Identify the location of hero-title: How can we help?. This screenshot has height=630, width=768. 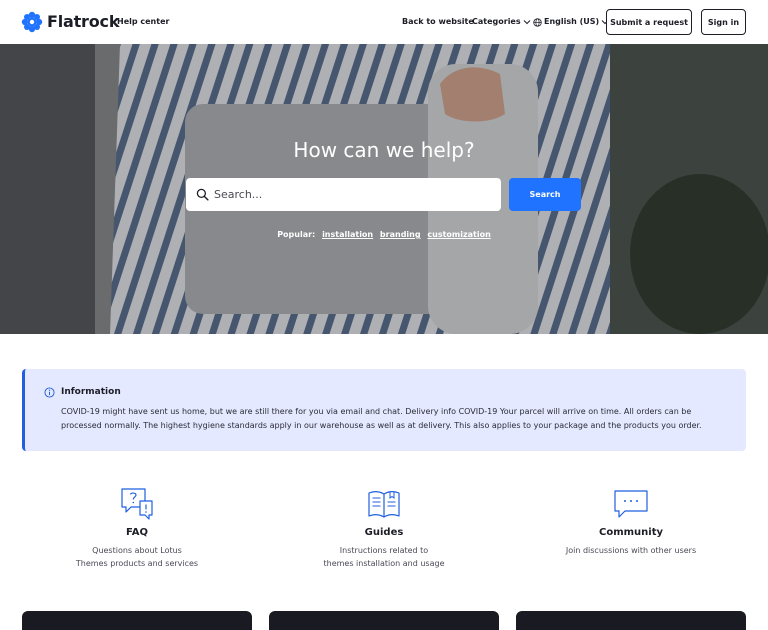
(384, 150).